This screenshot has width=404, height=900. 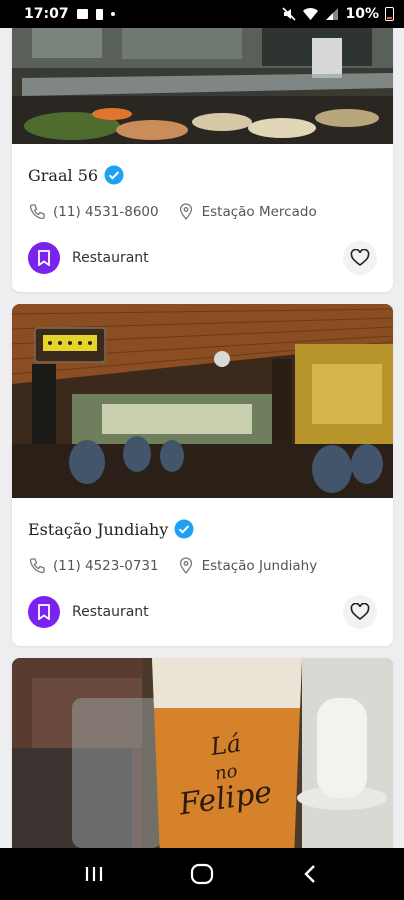 What do you see at coordinates (106, 566) in the screenshot?
I see `venue-phone: (11) 4523-0731` at bounding box center [106, 566].